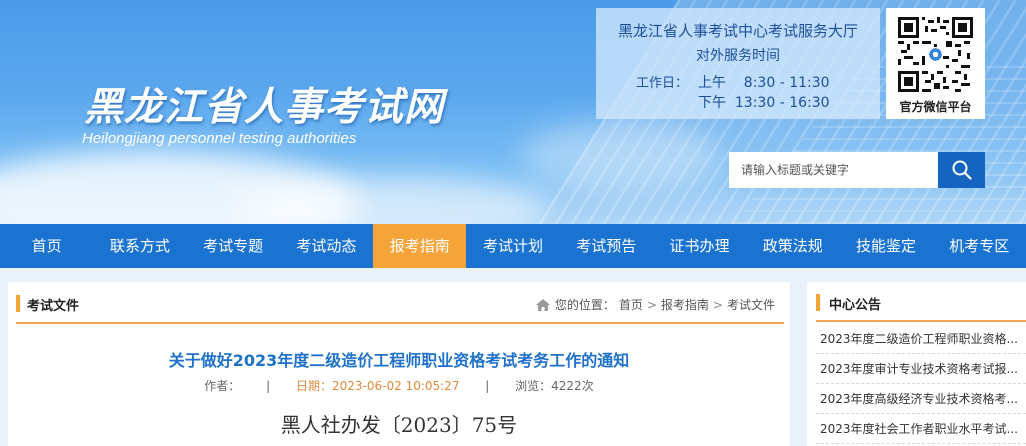  What do you see at coordinates (18, 303) in the screenshot?
I see `section-accent-bar` at bounding box center [18, 303].